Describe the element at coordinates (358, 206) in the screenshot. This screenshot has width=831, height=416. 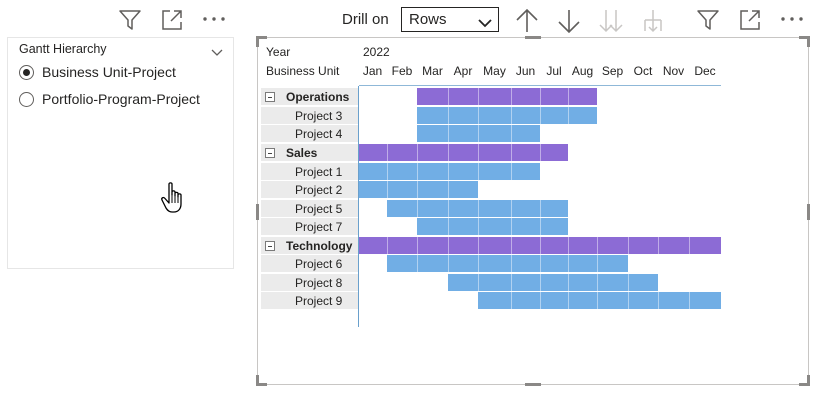
I see `gantt-axis-line` at that location.